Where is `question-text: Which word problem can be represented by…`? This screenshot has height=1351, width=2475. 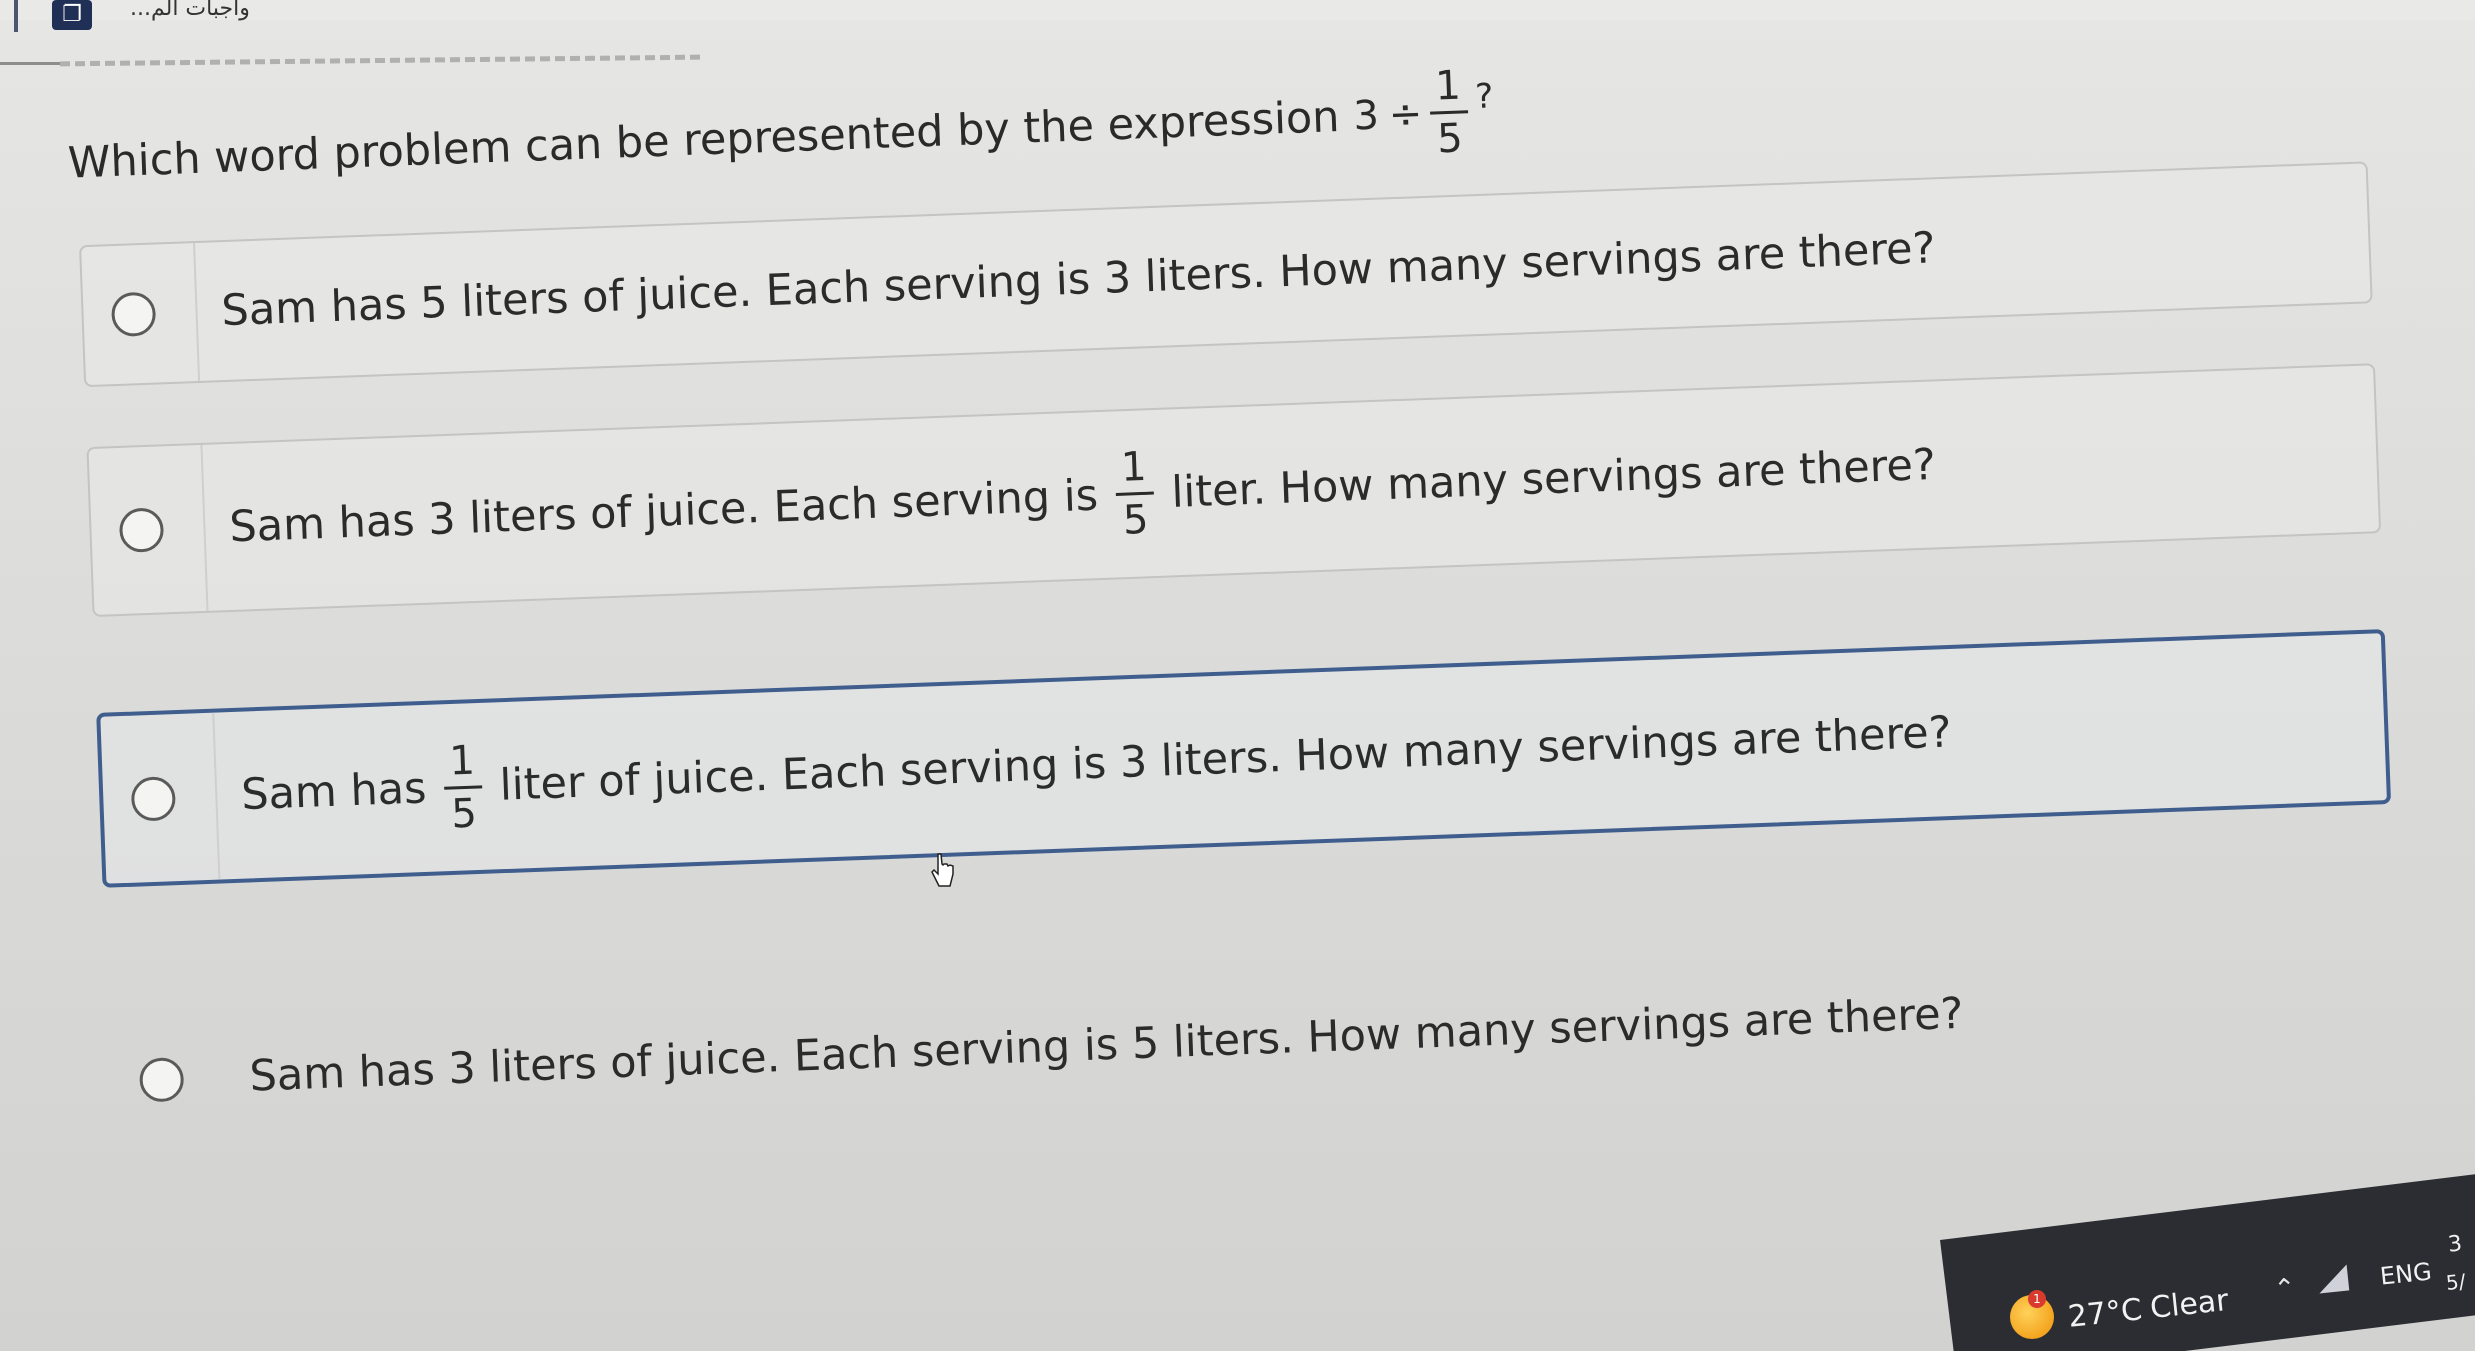 question-text: Which word problem can be represented by… is located at coordinates (780, 136).